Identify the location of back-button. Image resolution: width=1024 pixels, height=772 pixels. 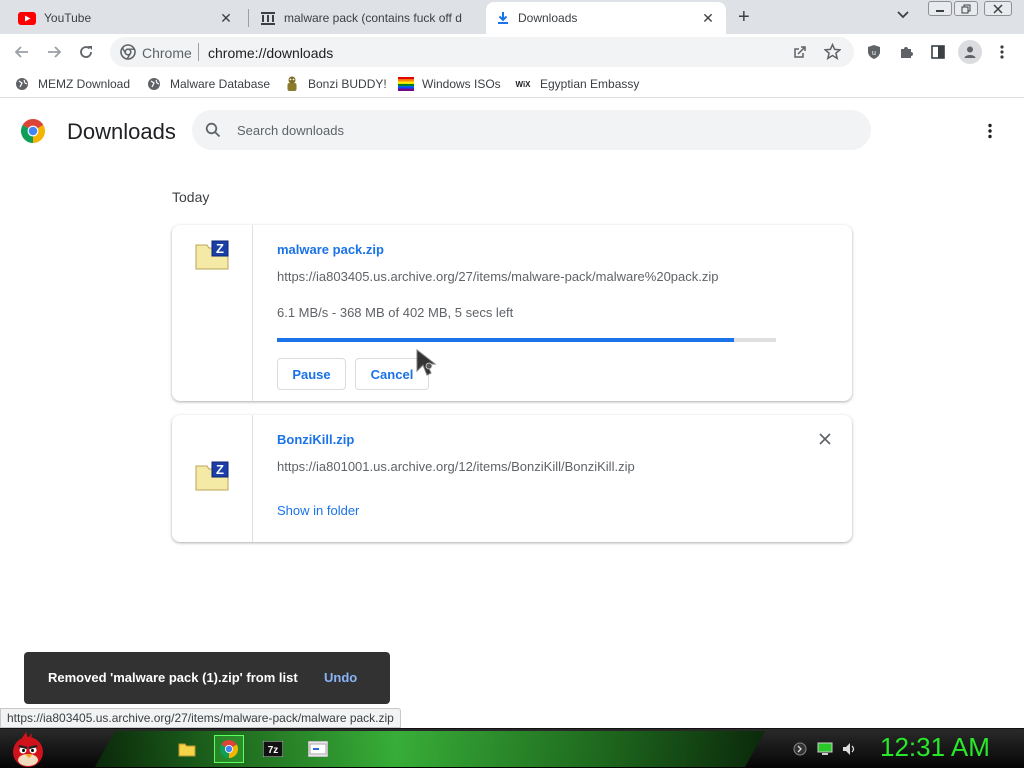
(22, 52).